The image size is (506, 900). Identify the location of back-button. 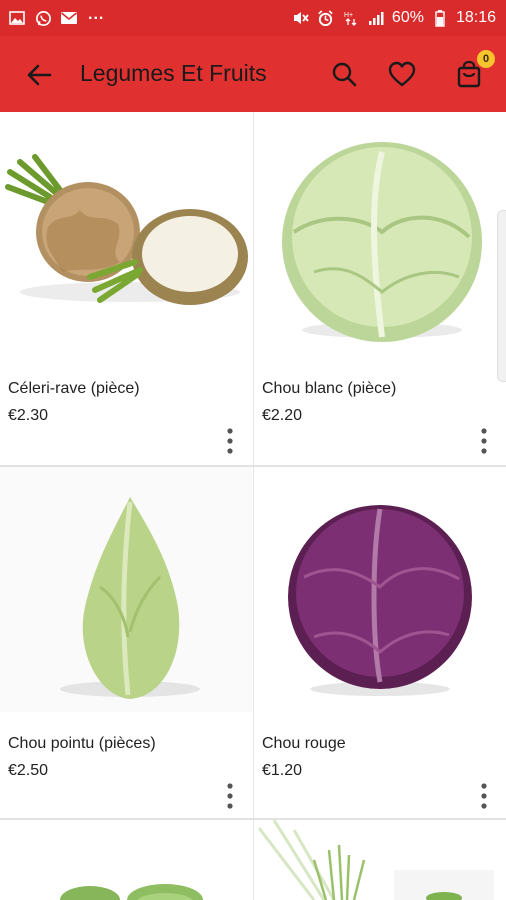
(39, 75).